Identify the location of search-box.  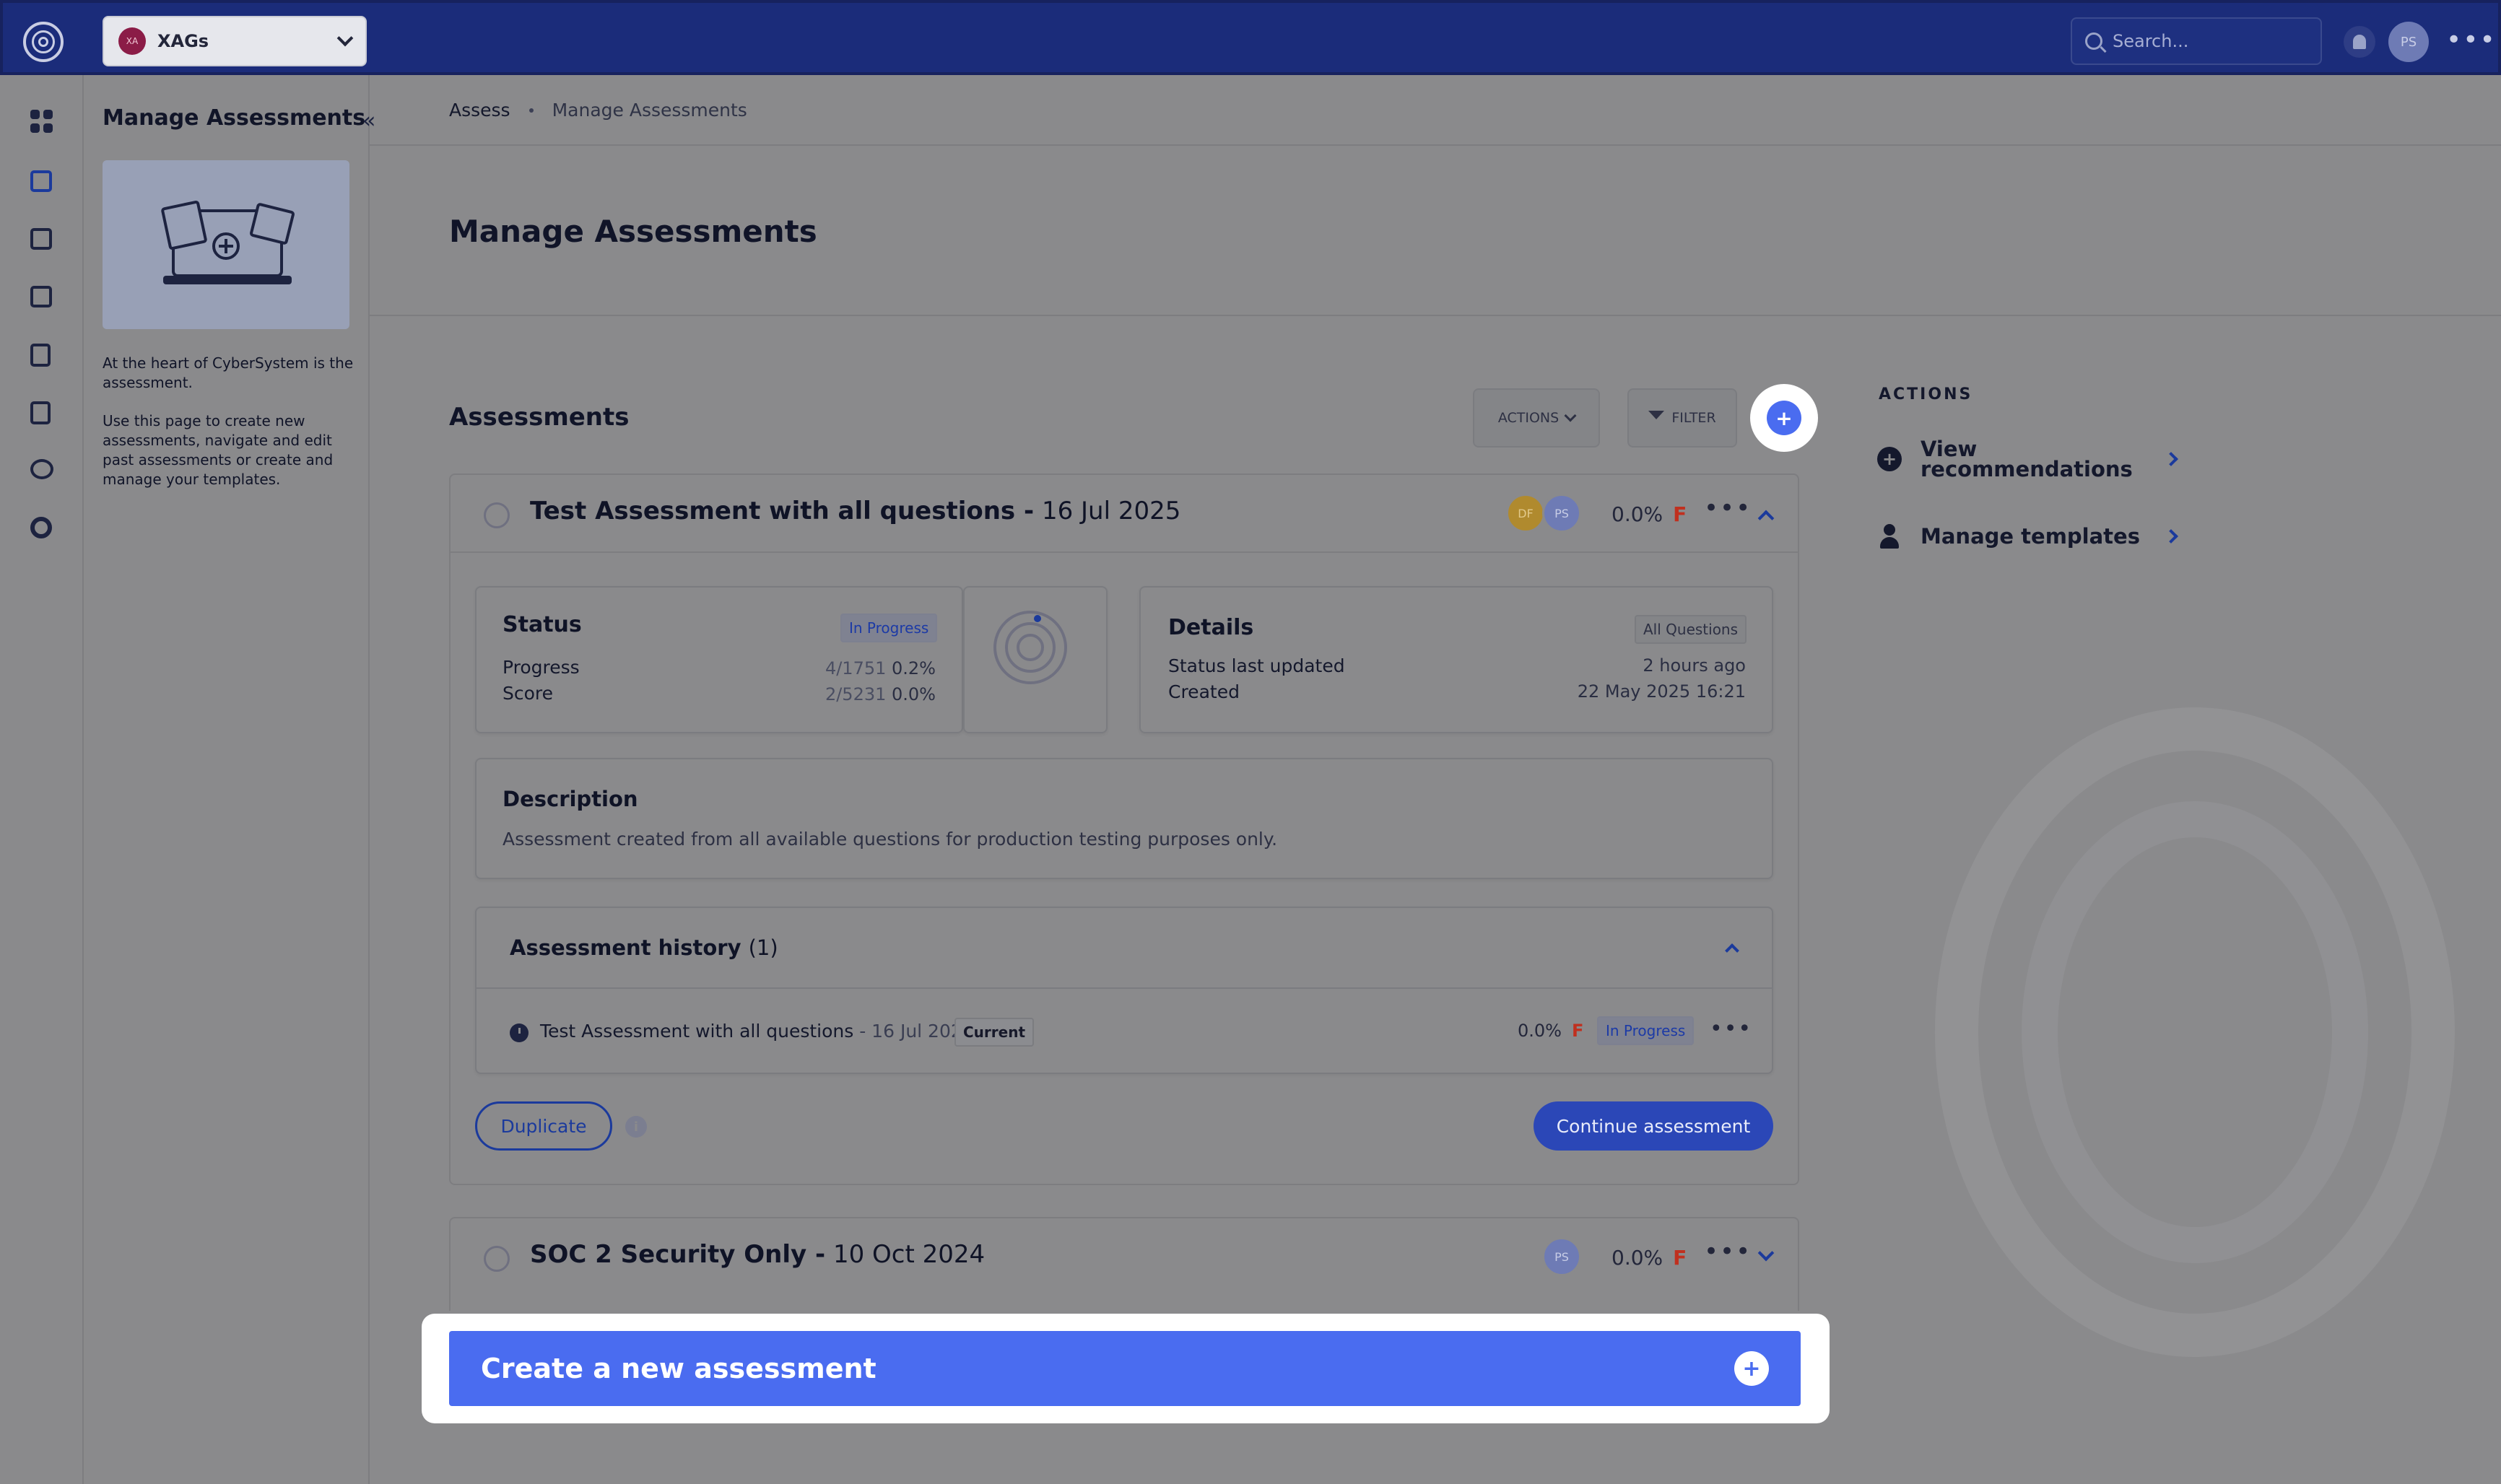
(2196, 41).